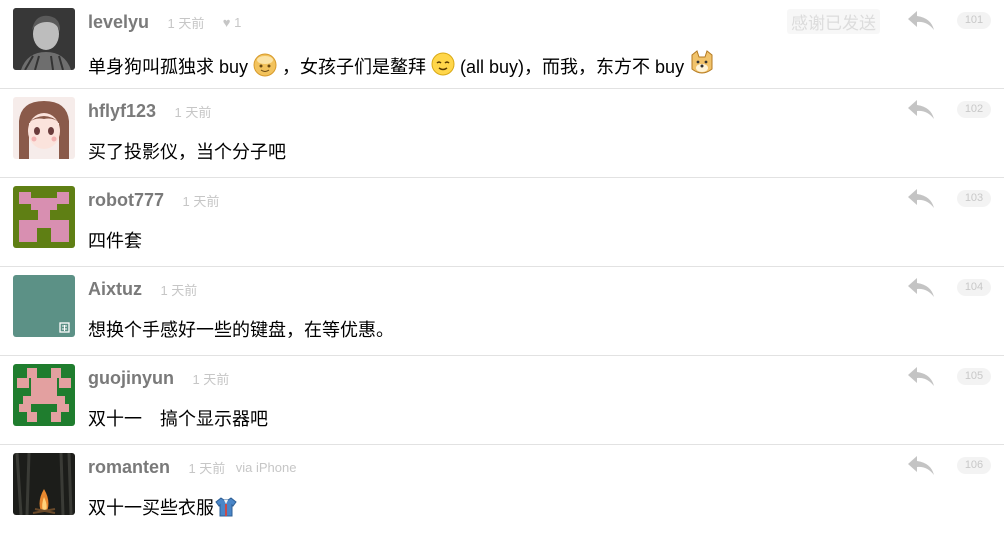 Image resolution: width=1004 pixels, height=534 pixels. Describe the element at coordinates (265, 66) in the screenshot. I see `pie-face-emoji-icon` at that location.